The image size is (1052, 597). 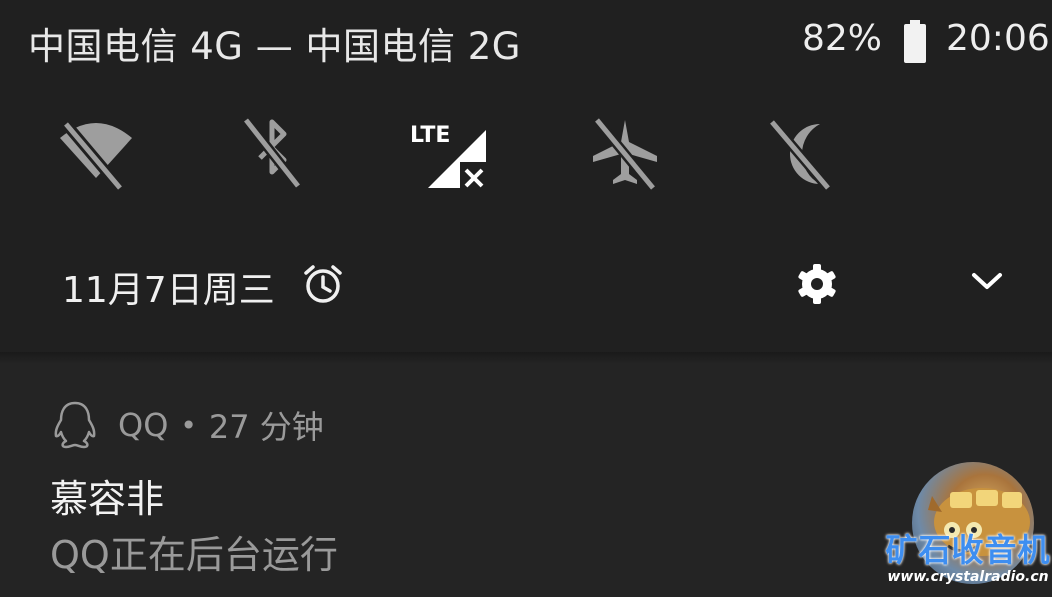 What do you see at coordinates (96, 156) in the screenshot?
I see `wifi-off-icon` at bounding box center [96, 156].